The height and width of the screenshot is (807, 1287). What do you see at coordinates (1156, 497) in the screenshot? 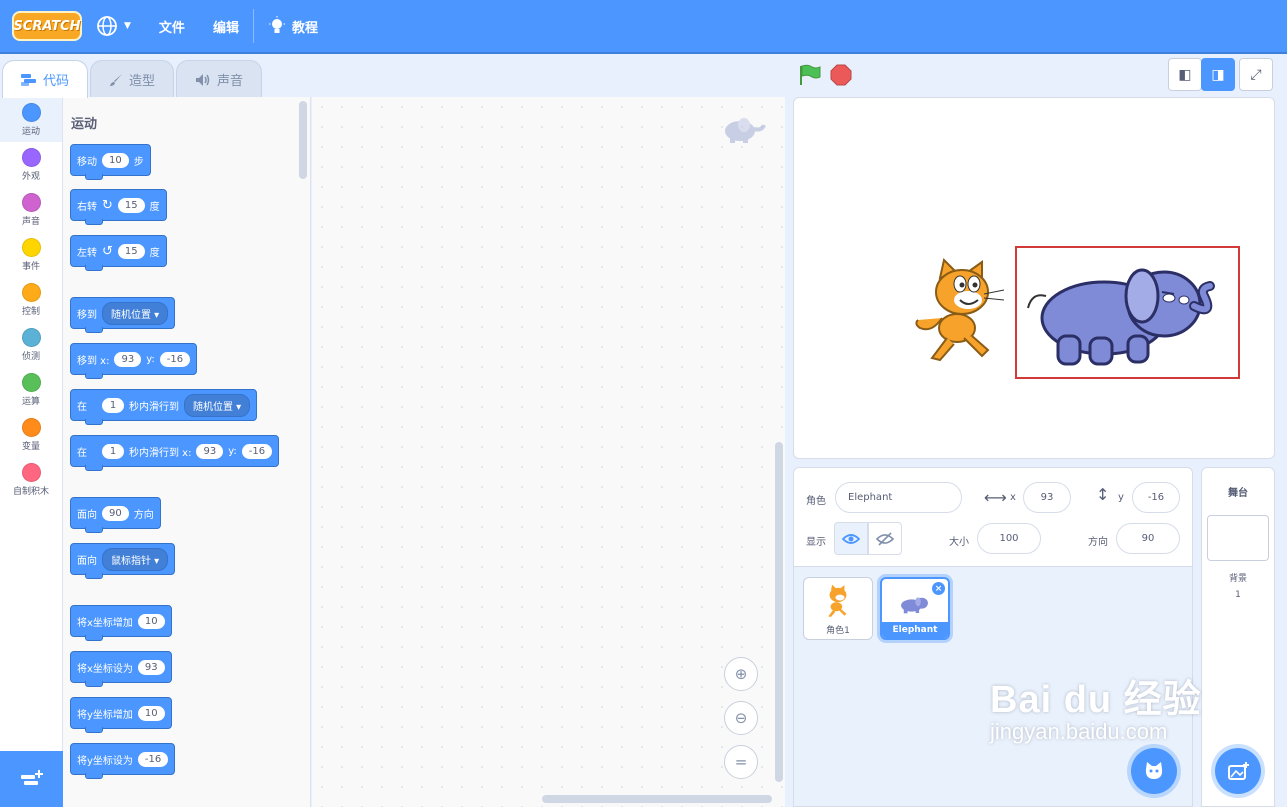
I see `y-position-input: -16` at bounding box center [1156, 497].